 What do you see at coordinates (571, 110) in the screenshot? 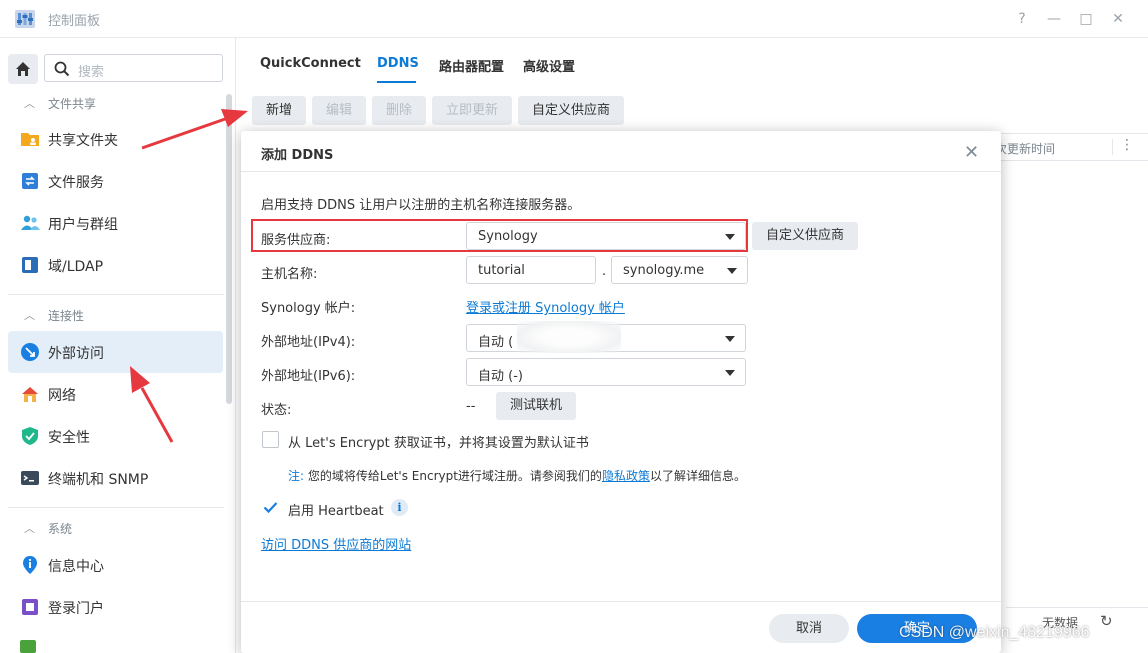
I see `custom-provider-toolbar-button: 自定义供应商` at bounding box center [571, 110].